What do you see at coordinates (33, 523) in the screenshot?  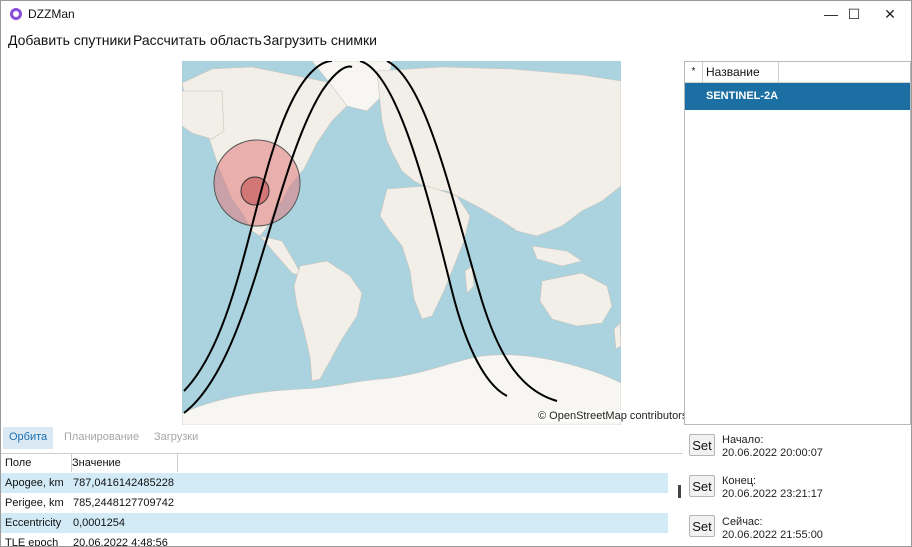 I see `field-cell: Eccentricity` at bounding box center [33, 523].